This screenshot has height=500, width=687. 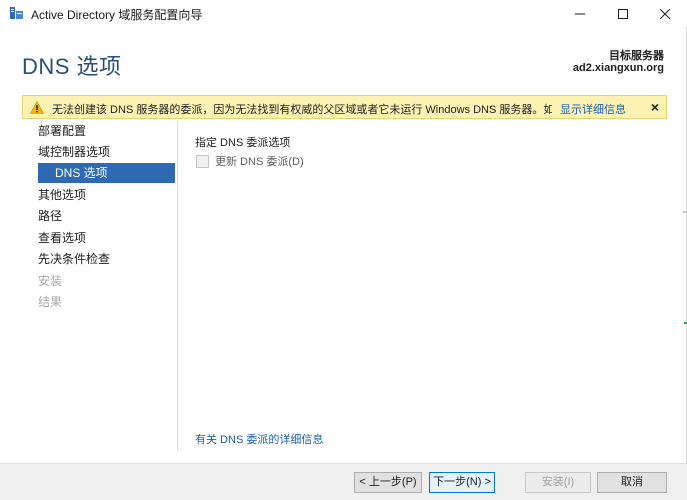 I want to click on previous-button: < 上一步(P), so click(x=388, y=482).